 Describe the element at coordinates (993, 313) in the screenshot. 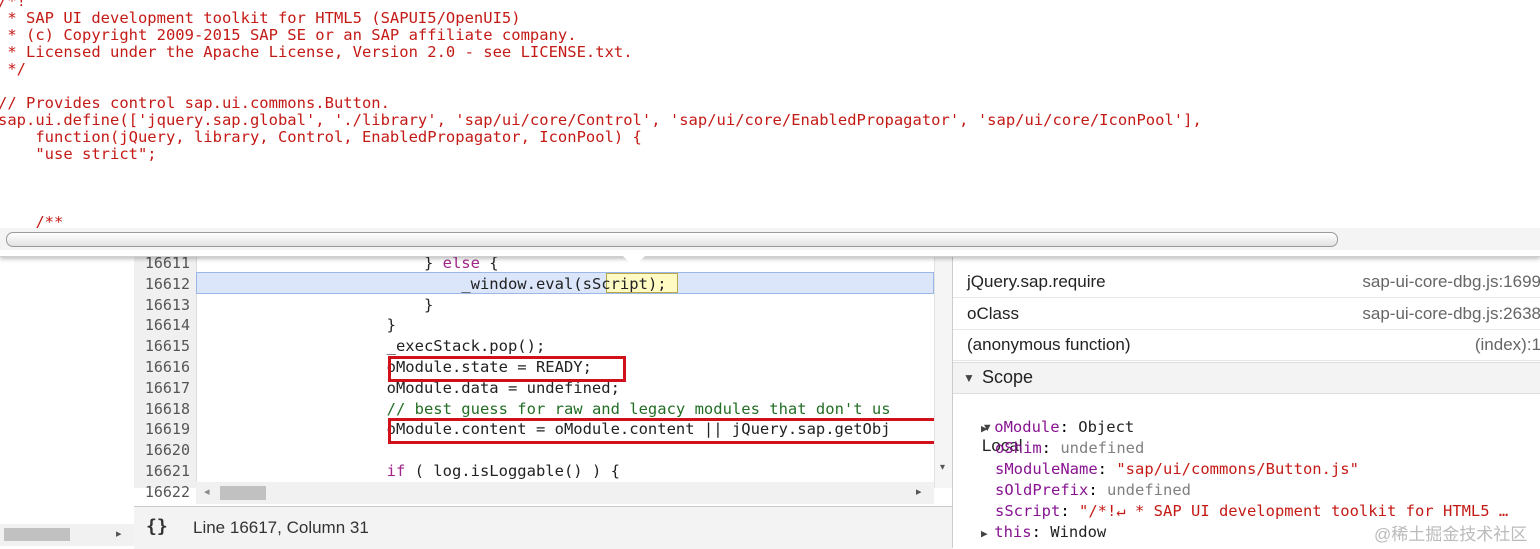

I see `frame-function-name: oClass` at that location.